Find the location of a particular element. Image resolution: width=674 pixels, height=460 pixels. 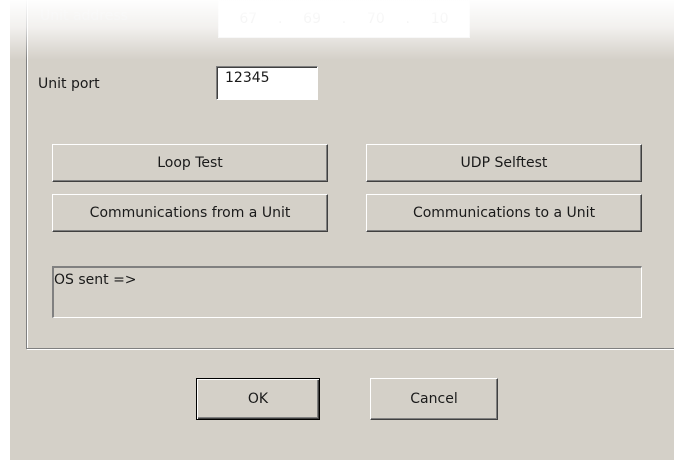

loop-test-button: Loop Test is located at coordinates (190, 163).